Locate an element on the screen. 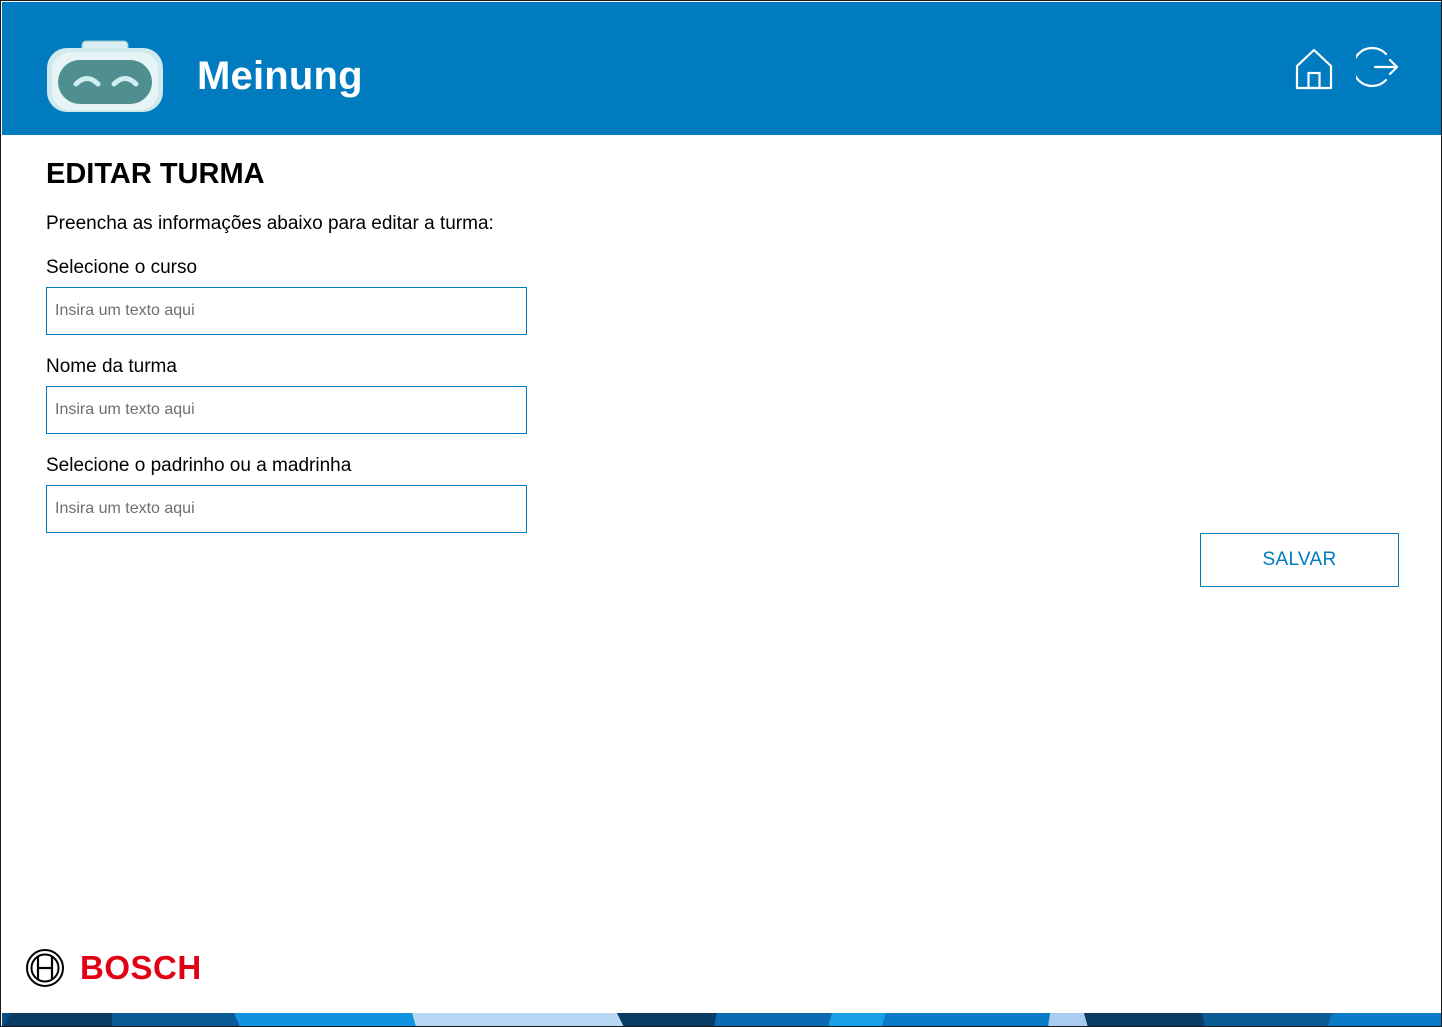 This screenshot has width=1442, height=1027. home-button is located at coordinates (1314, 69).